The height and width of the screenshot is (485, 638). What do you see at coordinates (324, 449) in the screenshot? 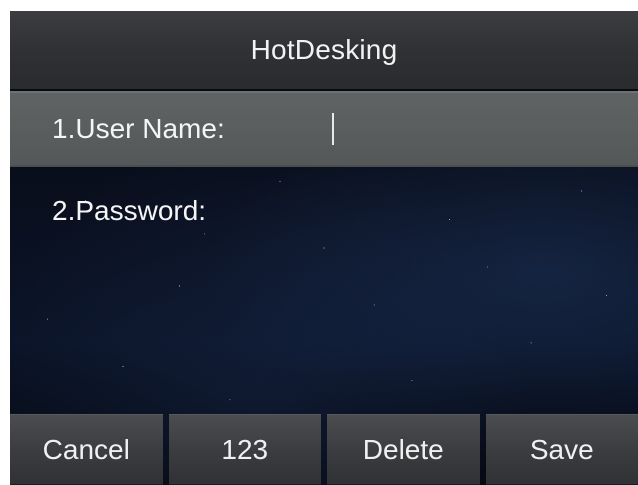
I see `softkey-bar: Cancel 123 Delete Save` at bounding box center [324, 449].